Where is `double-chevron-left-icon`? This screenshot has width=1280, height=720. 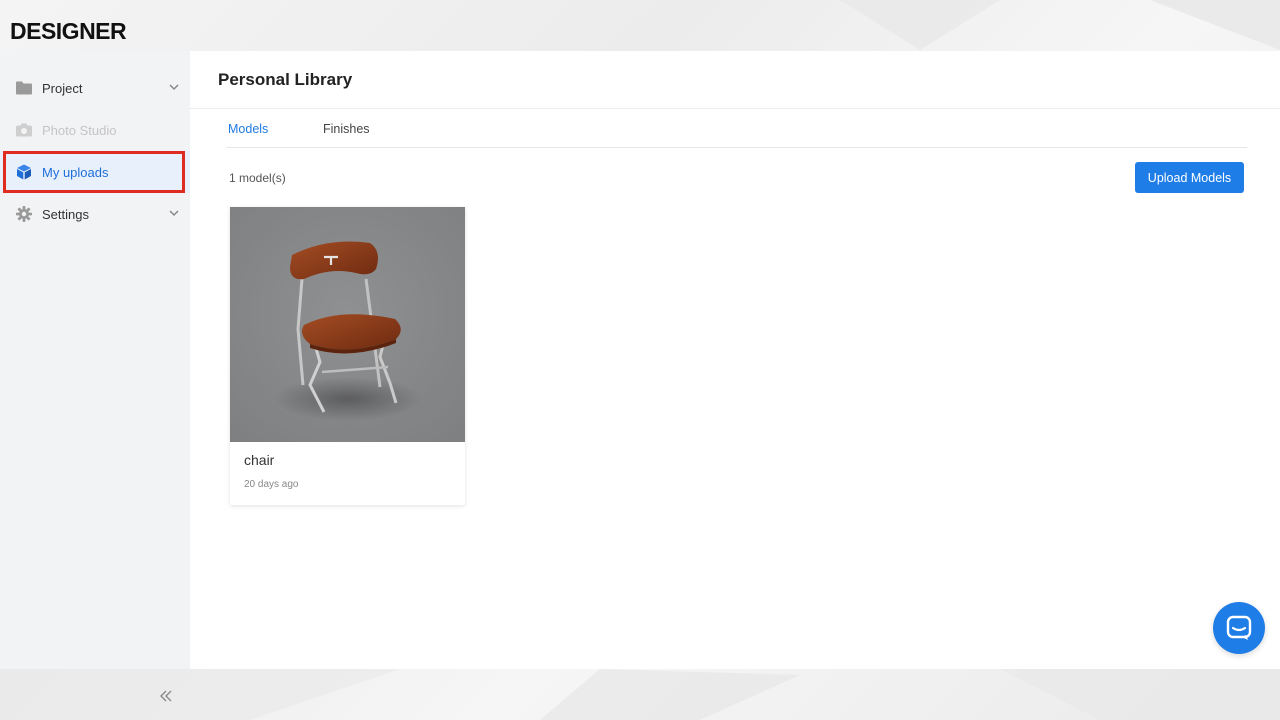
double-chevron-left-icon is located at coordinates (166, 696).